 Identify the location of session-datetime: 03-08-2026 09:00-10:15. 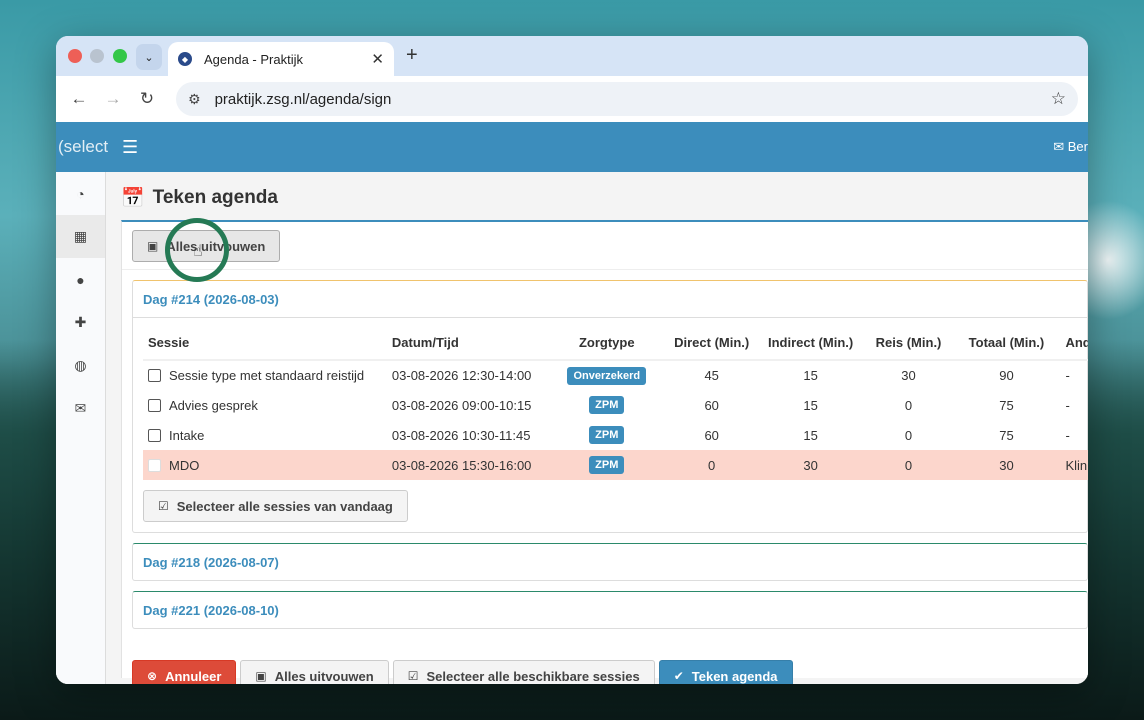
(461, 405).